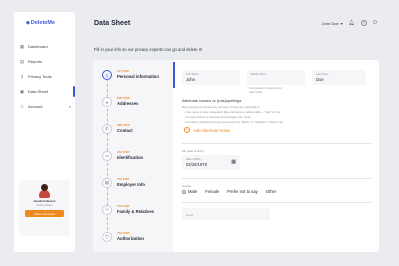 This screenshot has width=399, height=266. What do you see at coordinates (212, 130) in the screenshot?
I see `add-alternate-name-label: Add Alternate Name` at bounding box center [212, 130].